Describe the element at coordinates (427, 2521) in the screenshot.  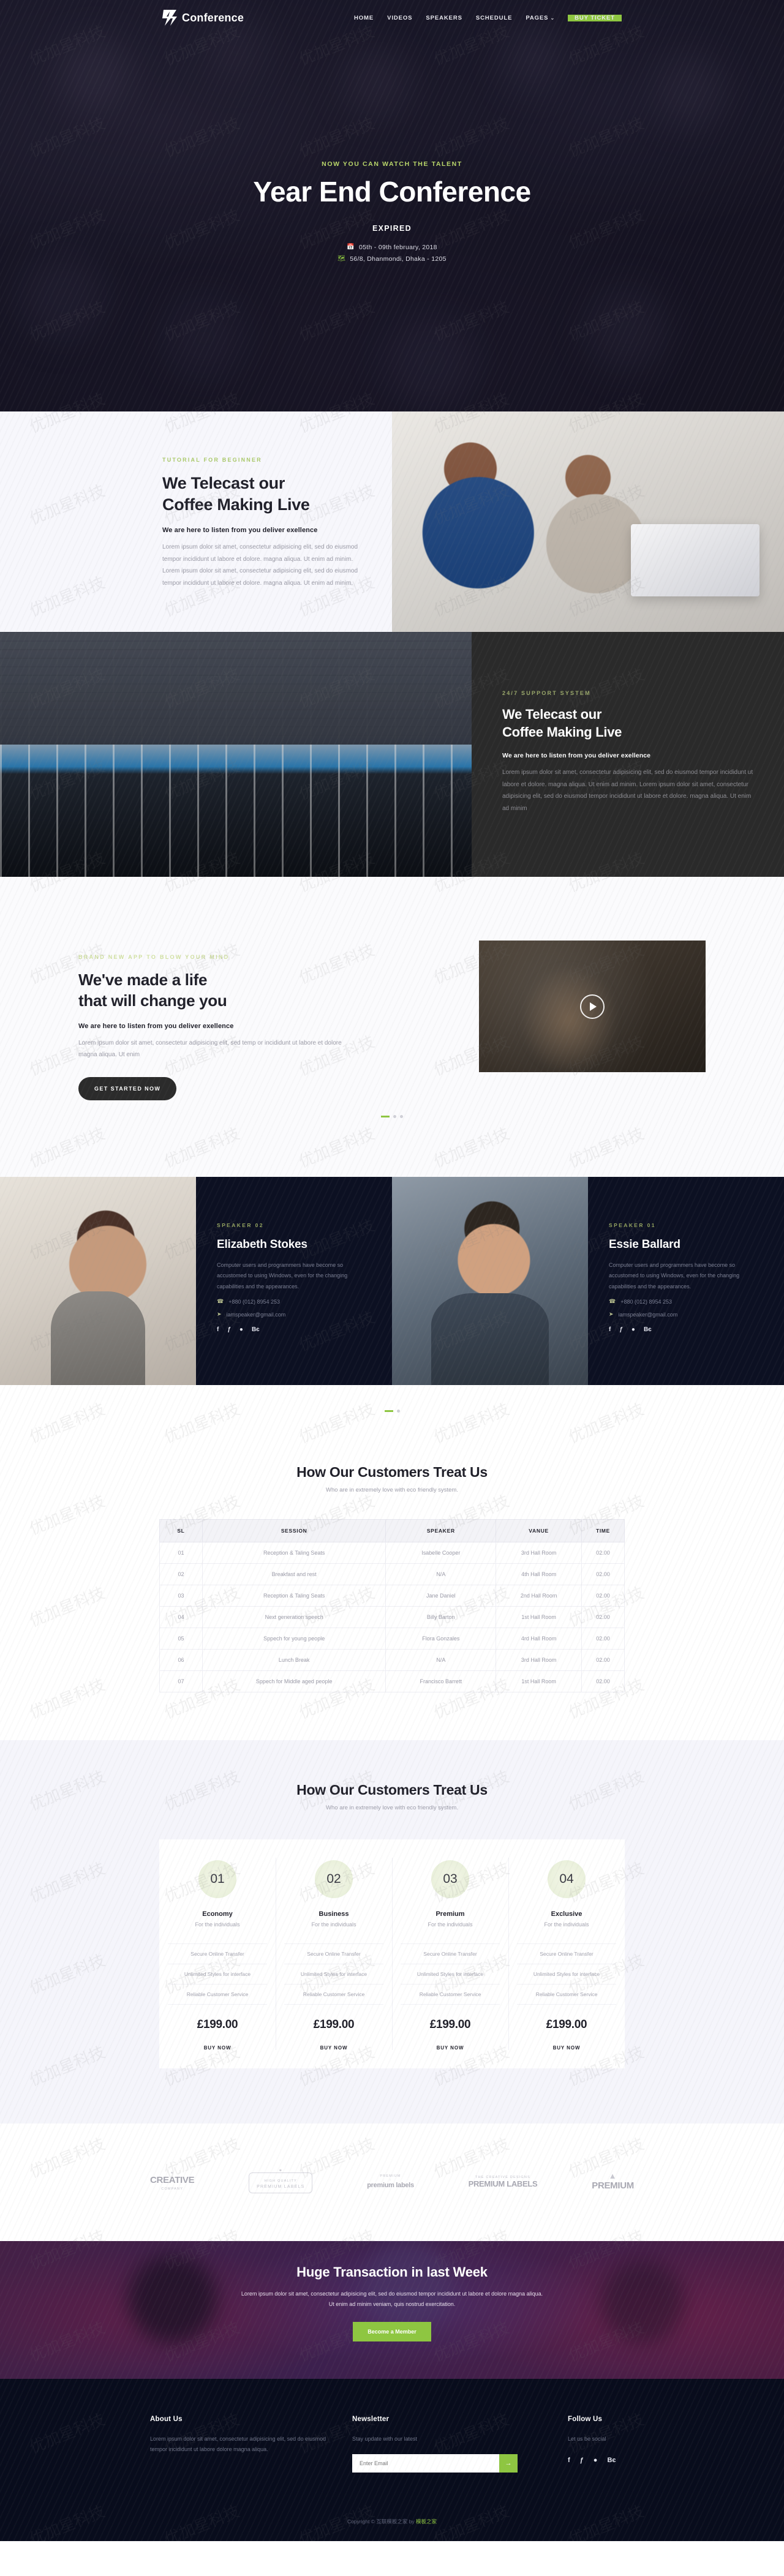
I see `copyright-link: 模板之家` at that location.